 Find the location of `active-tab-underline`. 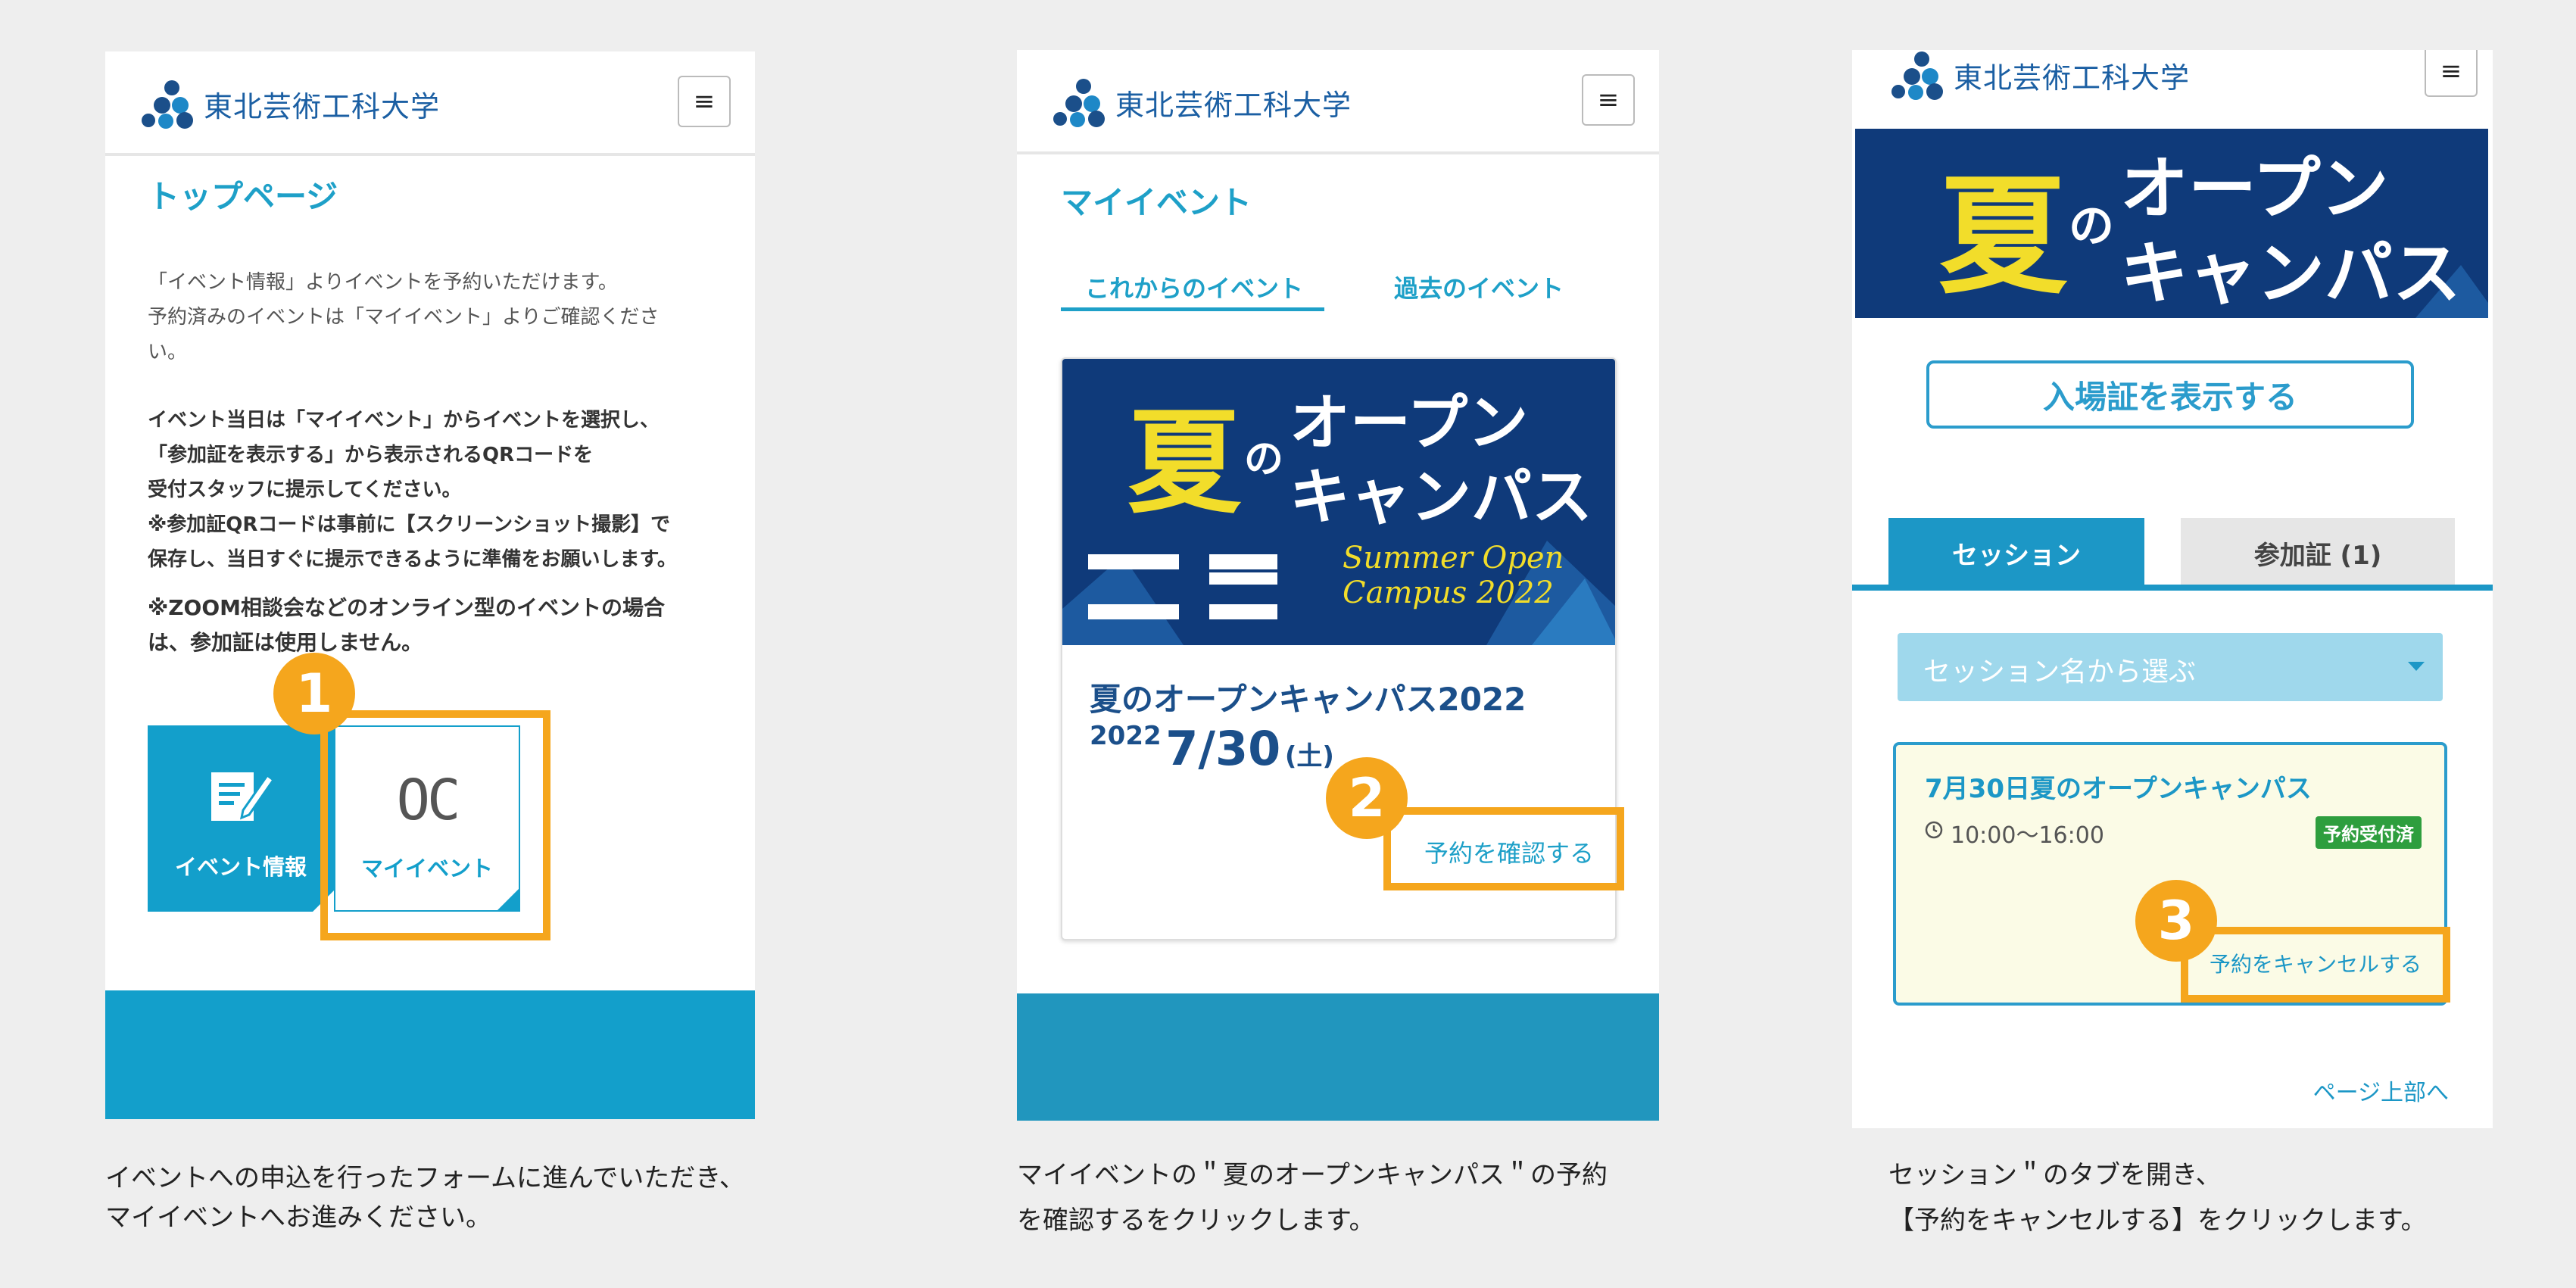

active-tab-underline is located at coordinates (1192, 309).